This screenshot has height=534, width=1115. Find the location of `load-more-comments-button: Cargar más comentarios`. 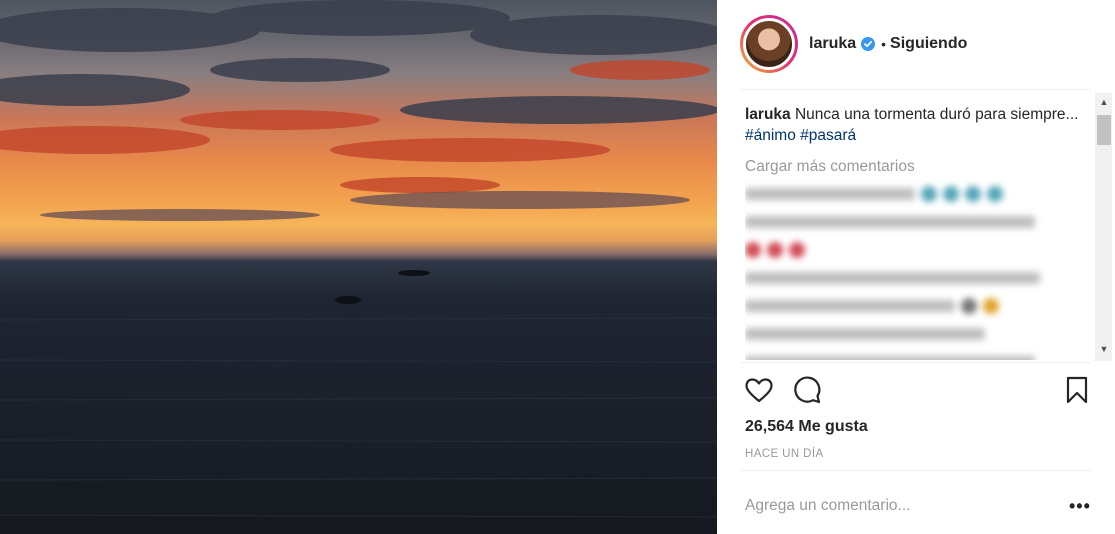

load-more-comments-button: Cargar más comentarios is located at coordinates (917, 166).